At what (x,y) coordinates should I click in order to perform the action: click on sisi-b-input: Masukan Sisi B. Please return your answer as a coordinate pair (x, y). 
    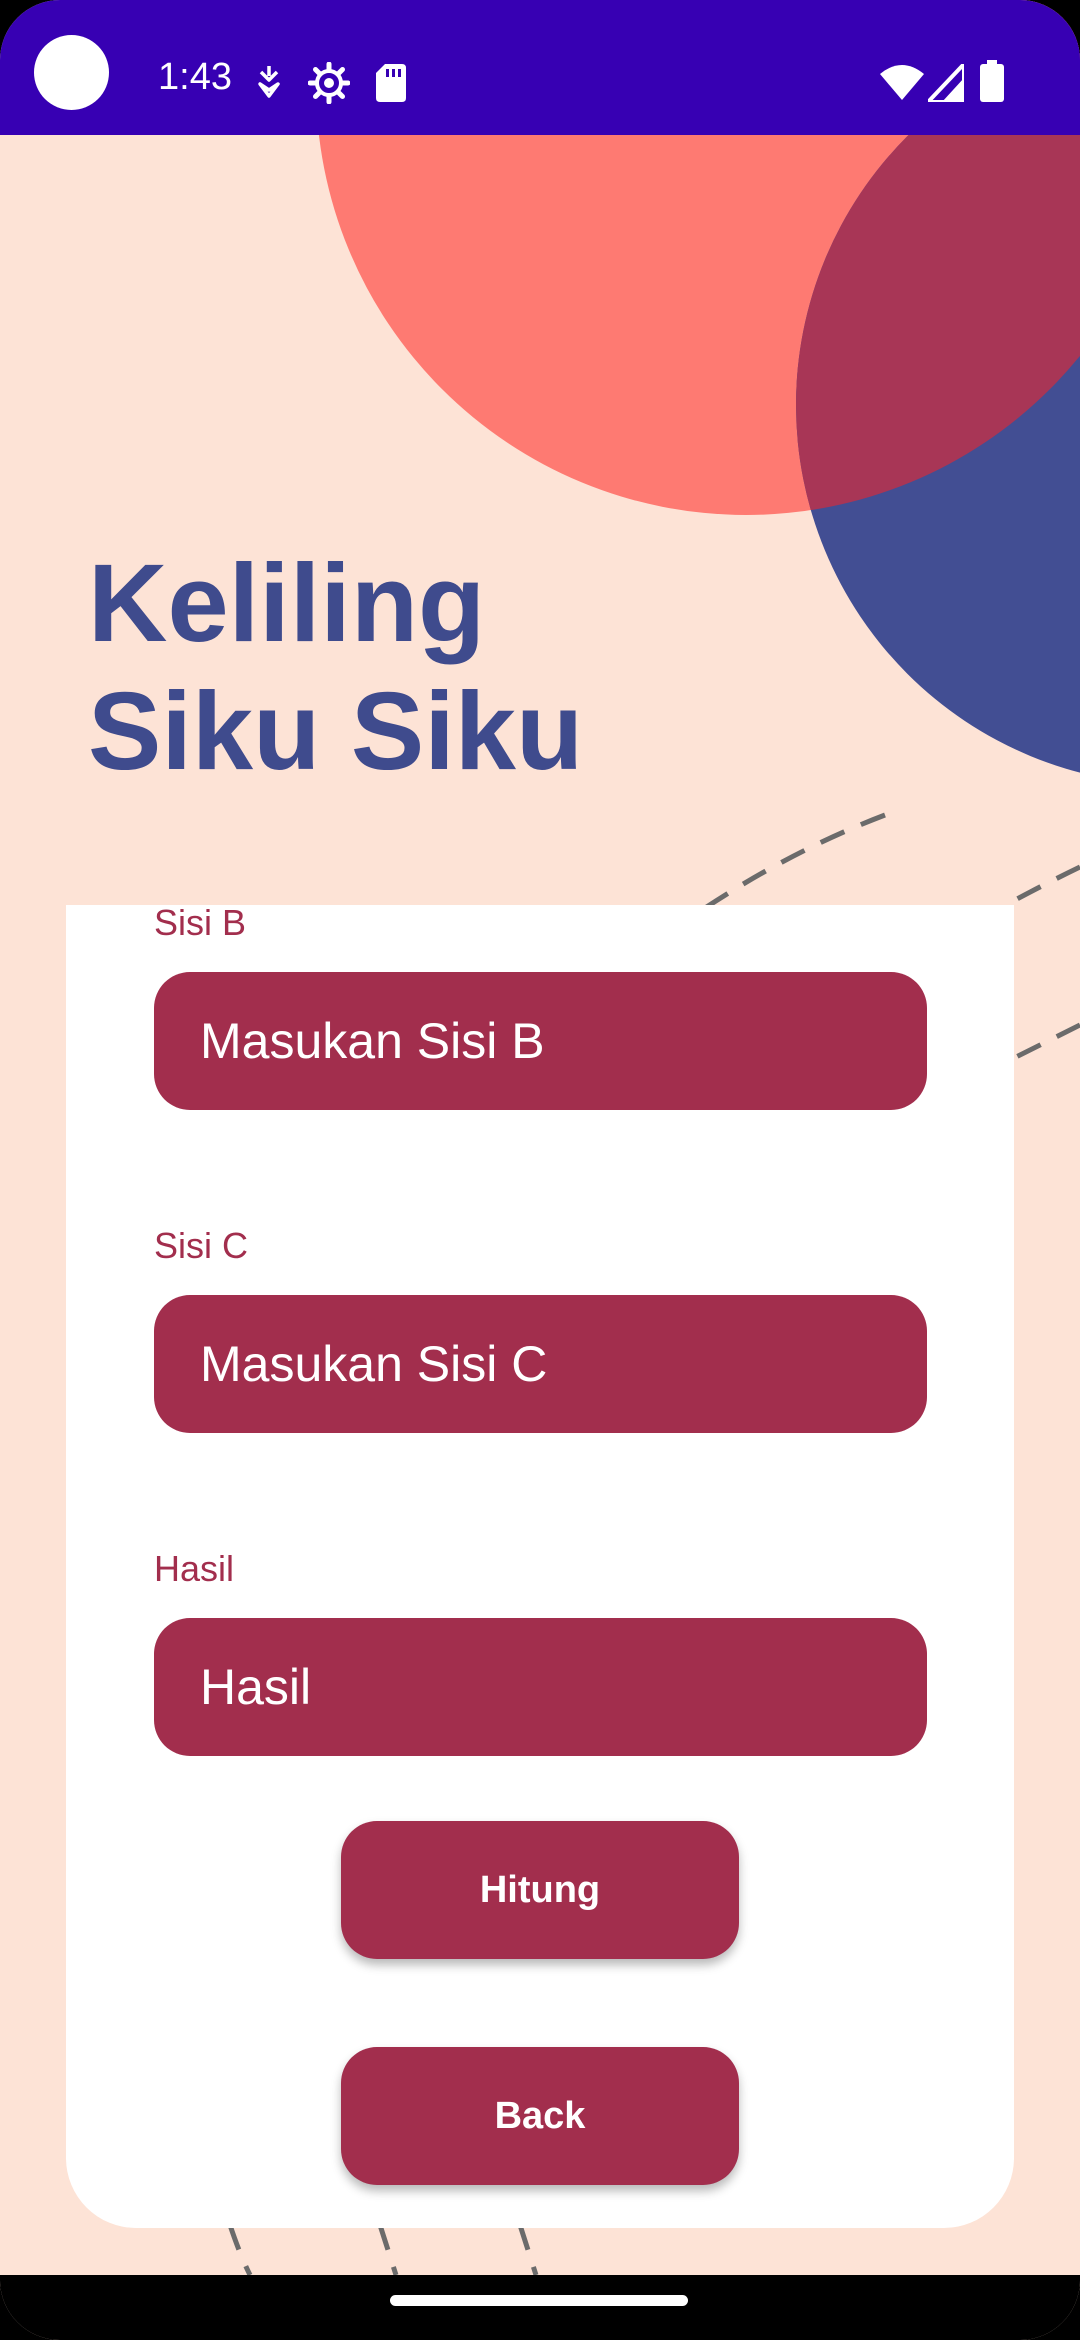
    Looking at the image, I should click on (540, 1041).